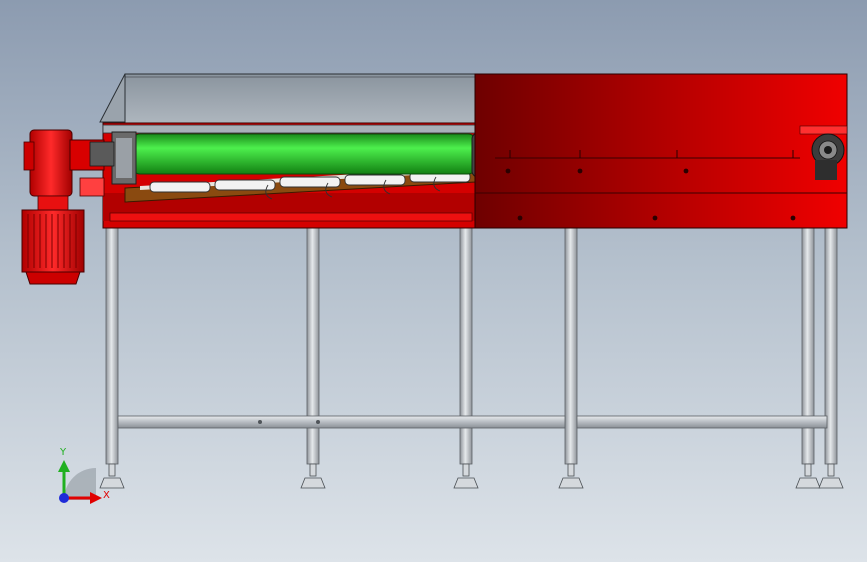  What do you see at coordinates (106, 495) in the screenshot?
I see `x-axis-label: X` at bounding box center [106, 495].